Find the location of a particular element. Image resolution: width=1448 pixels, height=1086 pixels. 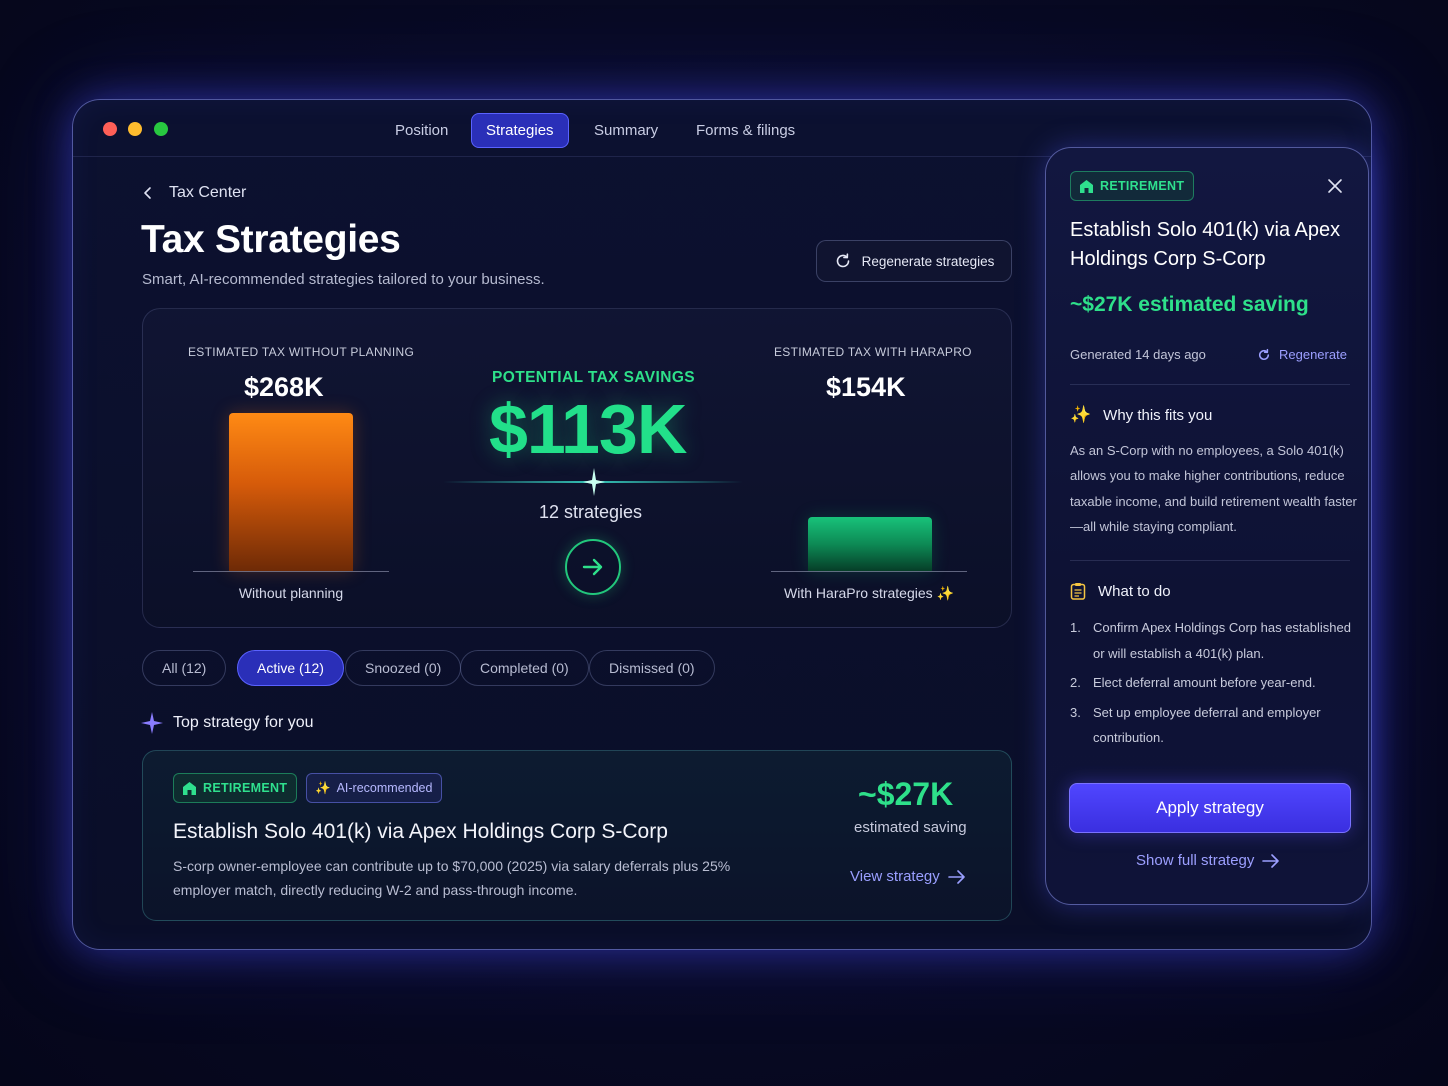

with-harapro-bar is located at coordinates (870, 544).